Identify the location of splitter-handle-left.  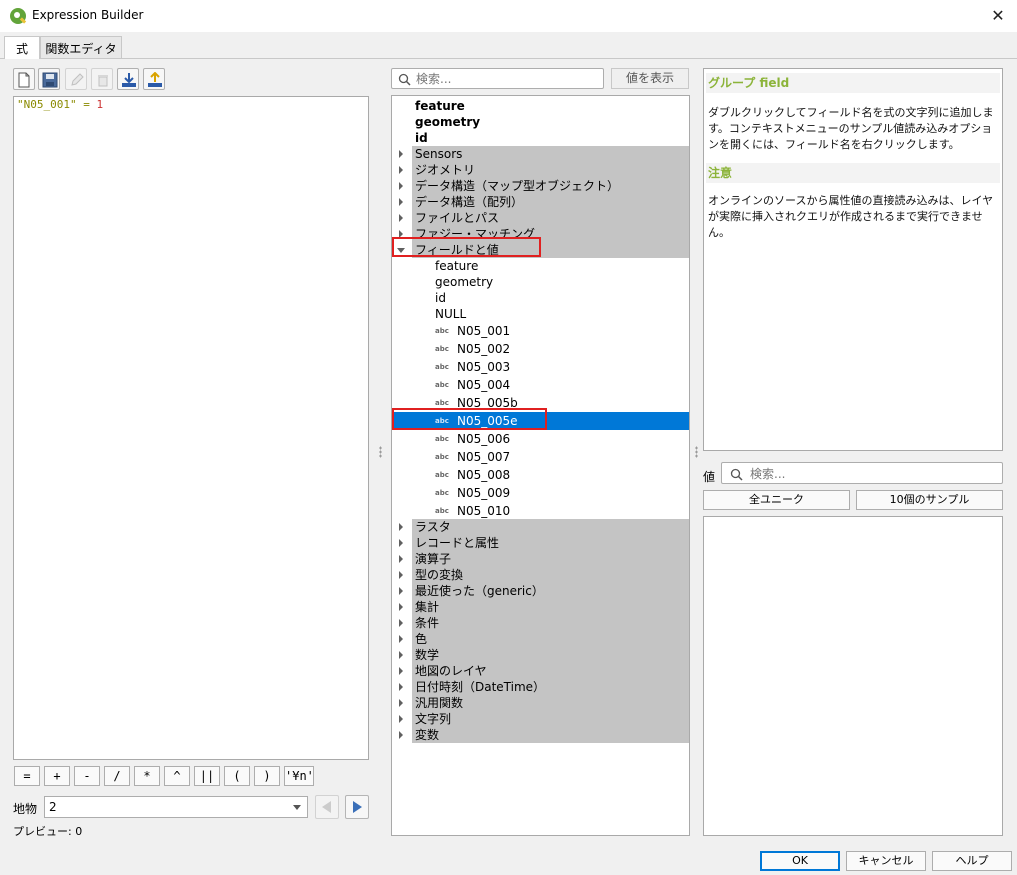
(380, 452).